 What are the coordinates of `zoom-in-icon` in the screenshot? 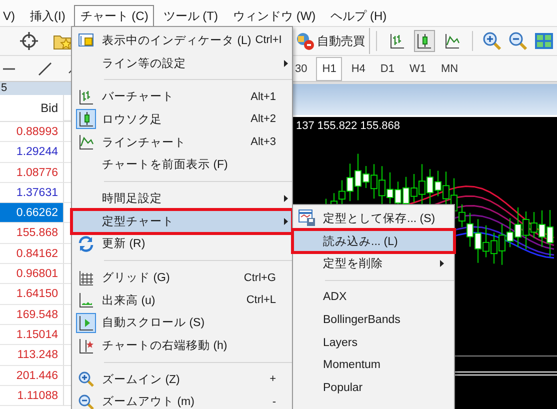 It's located at (492, 41).